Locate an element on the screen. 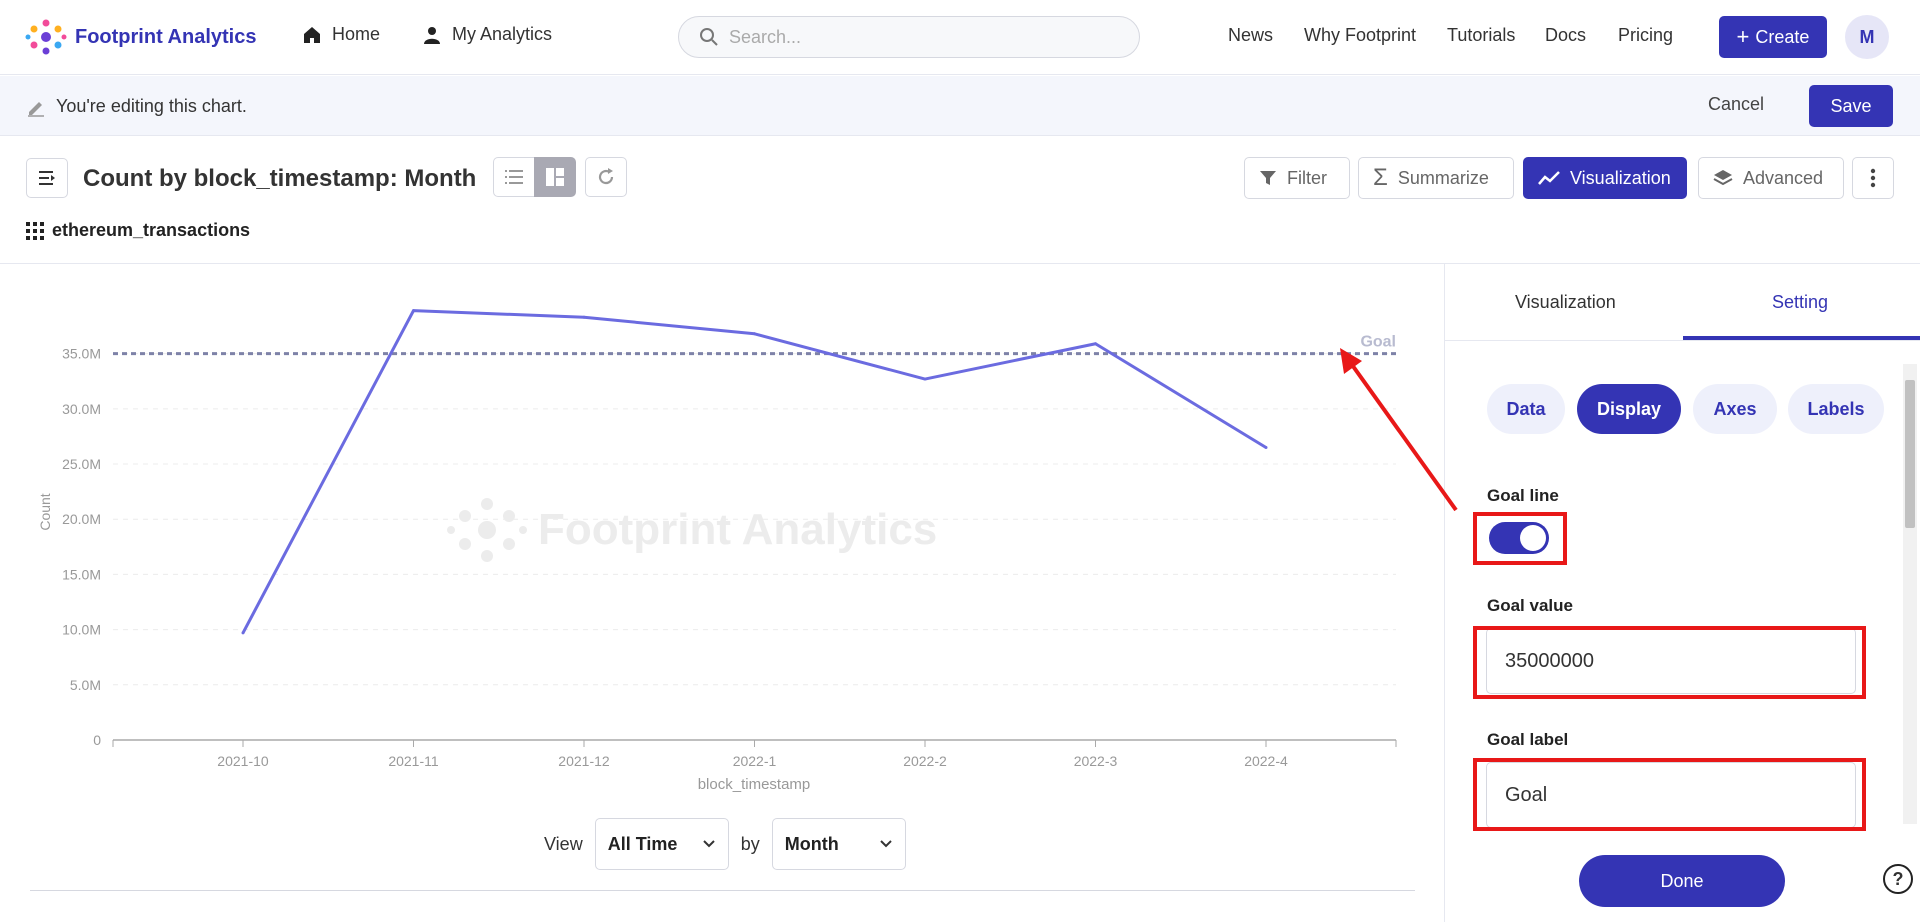 This screenshot has width=1920, height=922. nav-pricing: Pricing is located at coordinates (1645, 35).